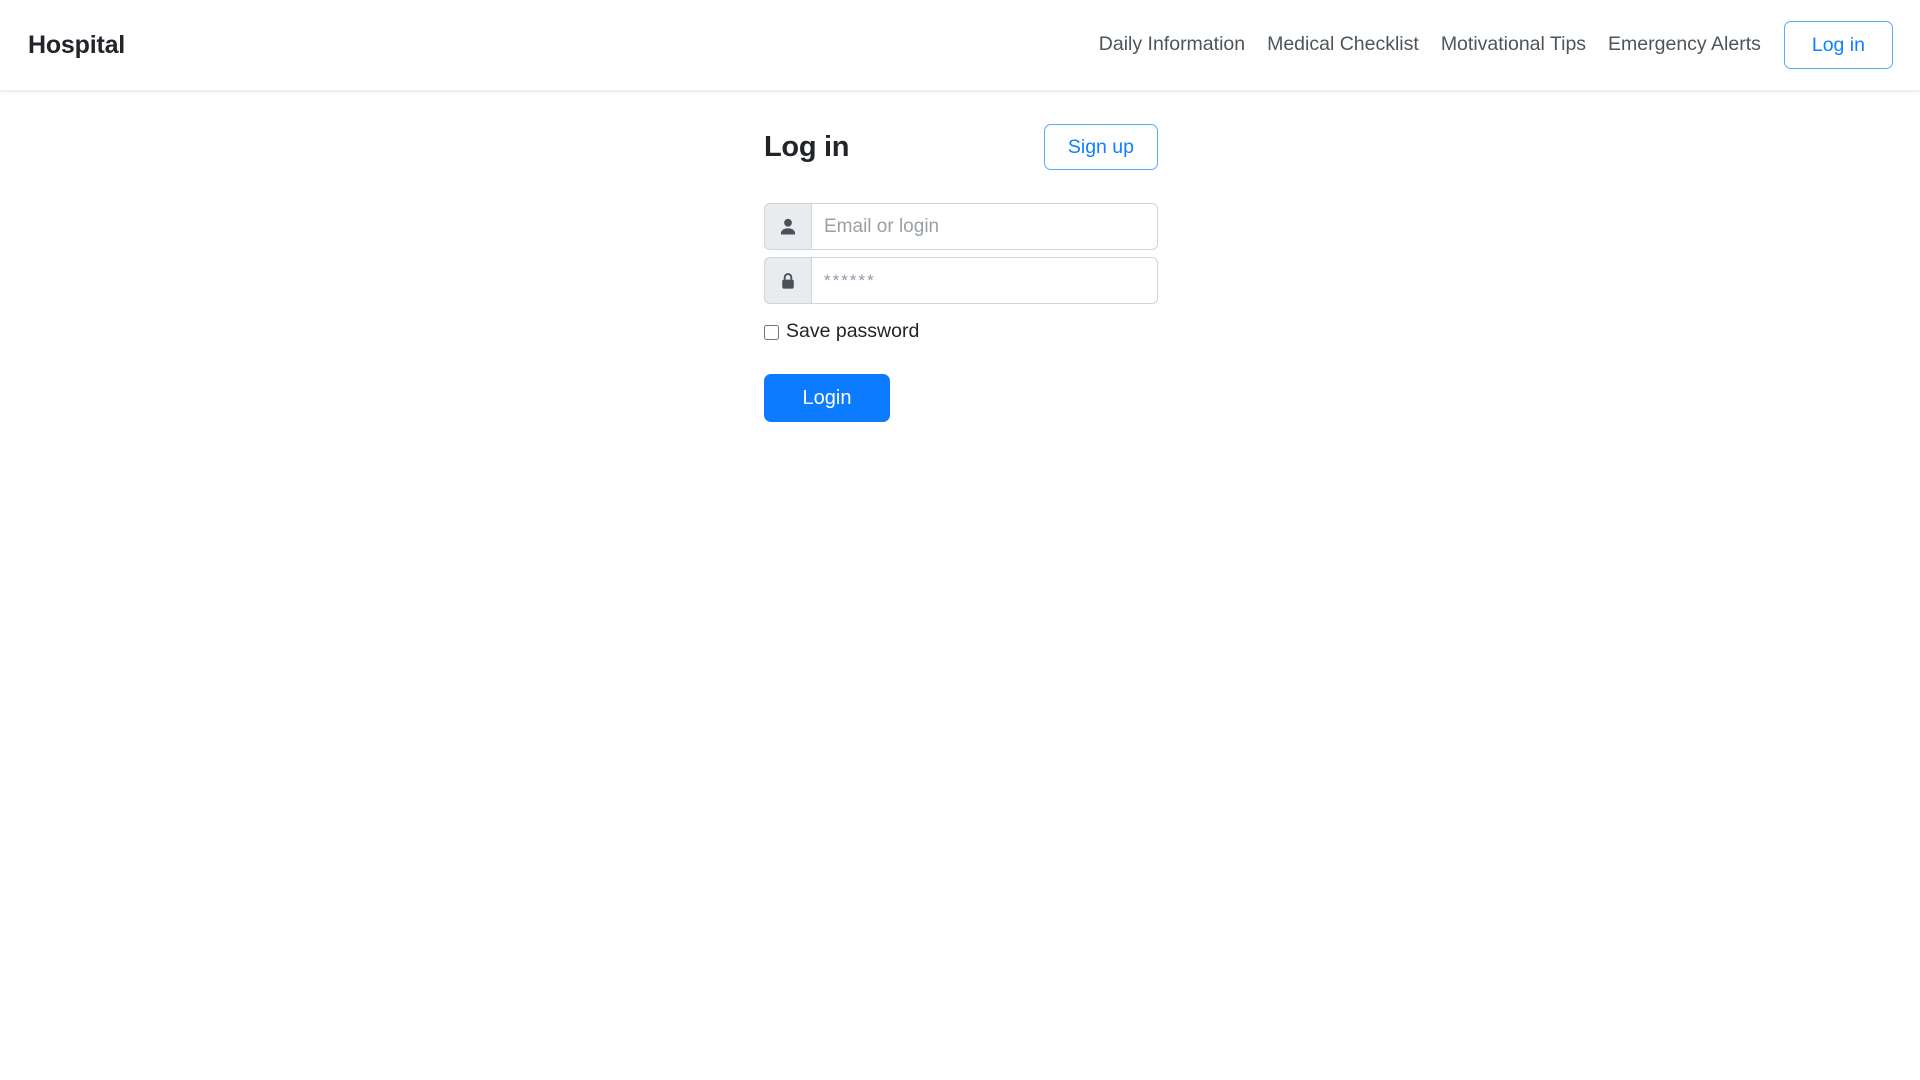 This screenshot has height=1080, width=1920. What do you see at coordinates (852, 332) in the screenshot?
I see `save-password-label: Save password` at bounding box center [852, 332].